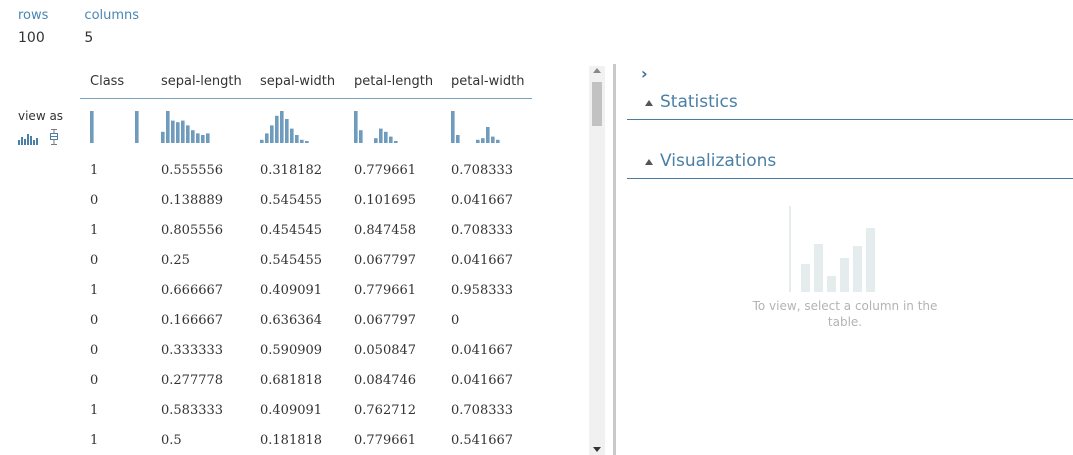 Image resolution: width=1073 pixels, height=455 pixels. I want to click on table-scrollbar, so click(597, 260).